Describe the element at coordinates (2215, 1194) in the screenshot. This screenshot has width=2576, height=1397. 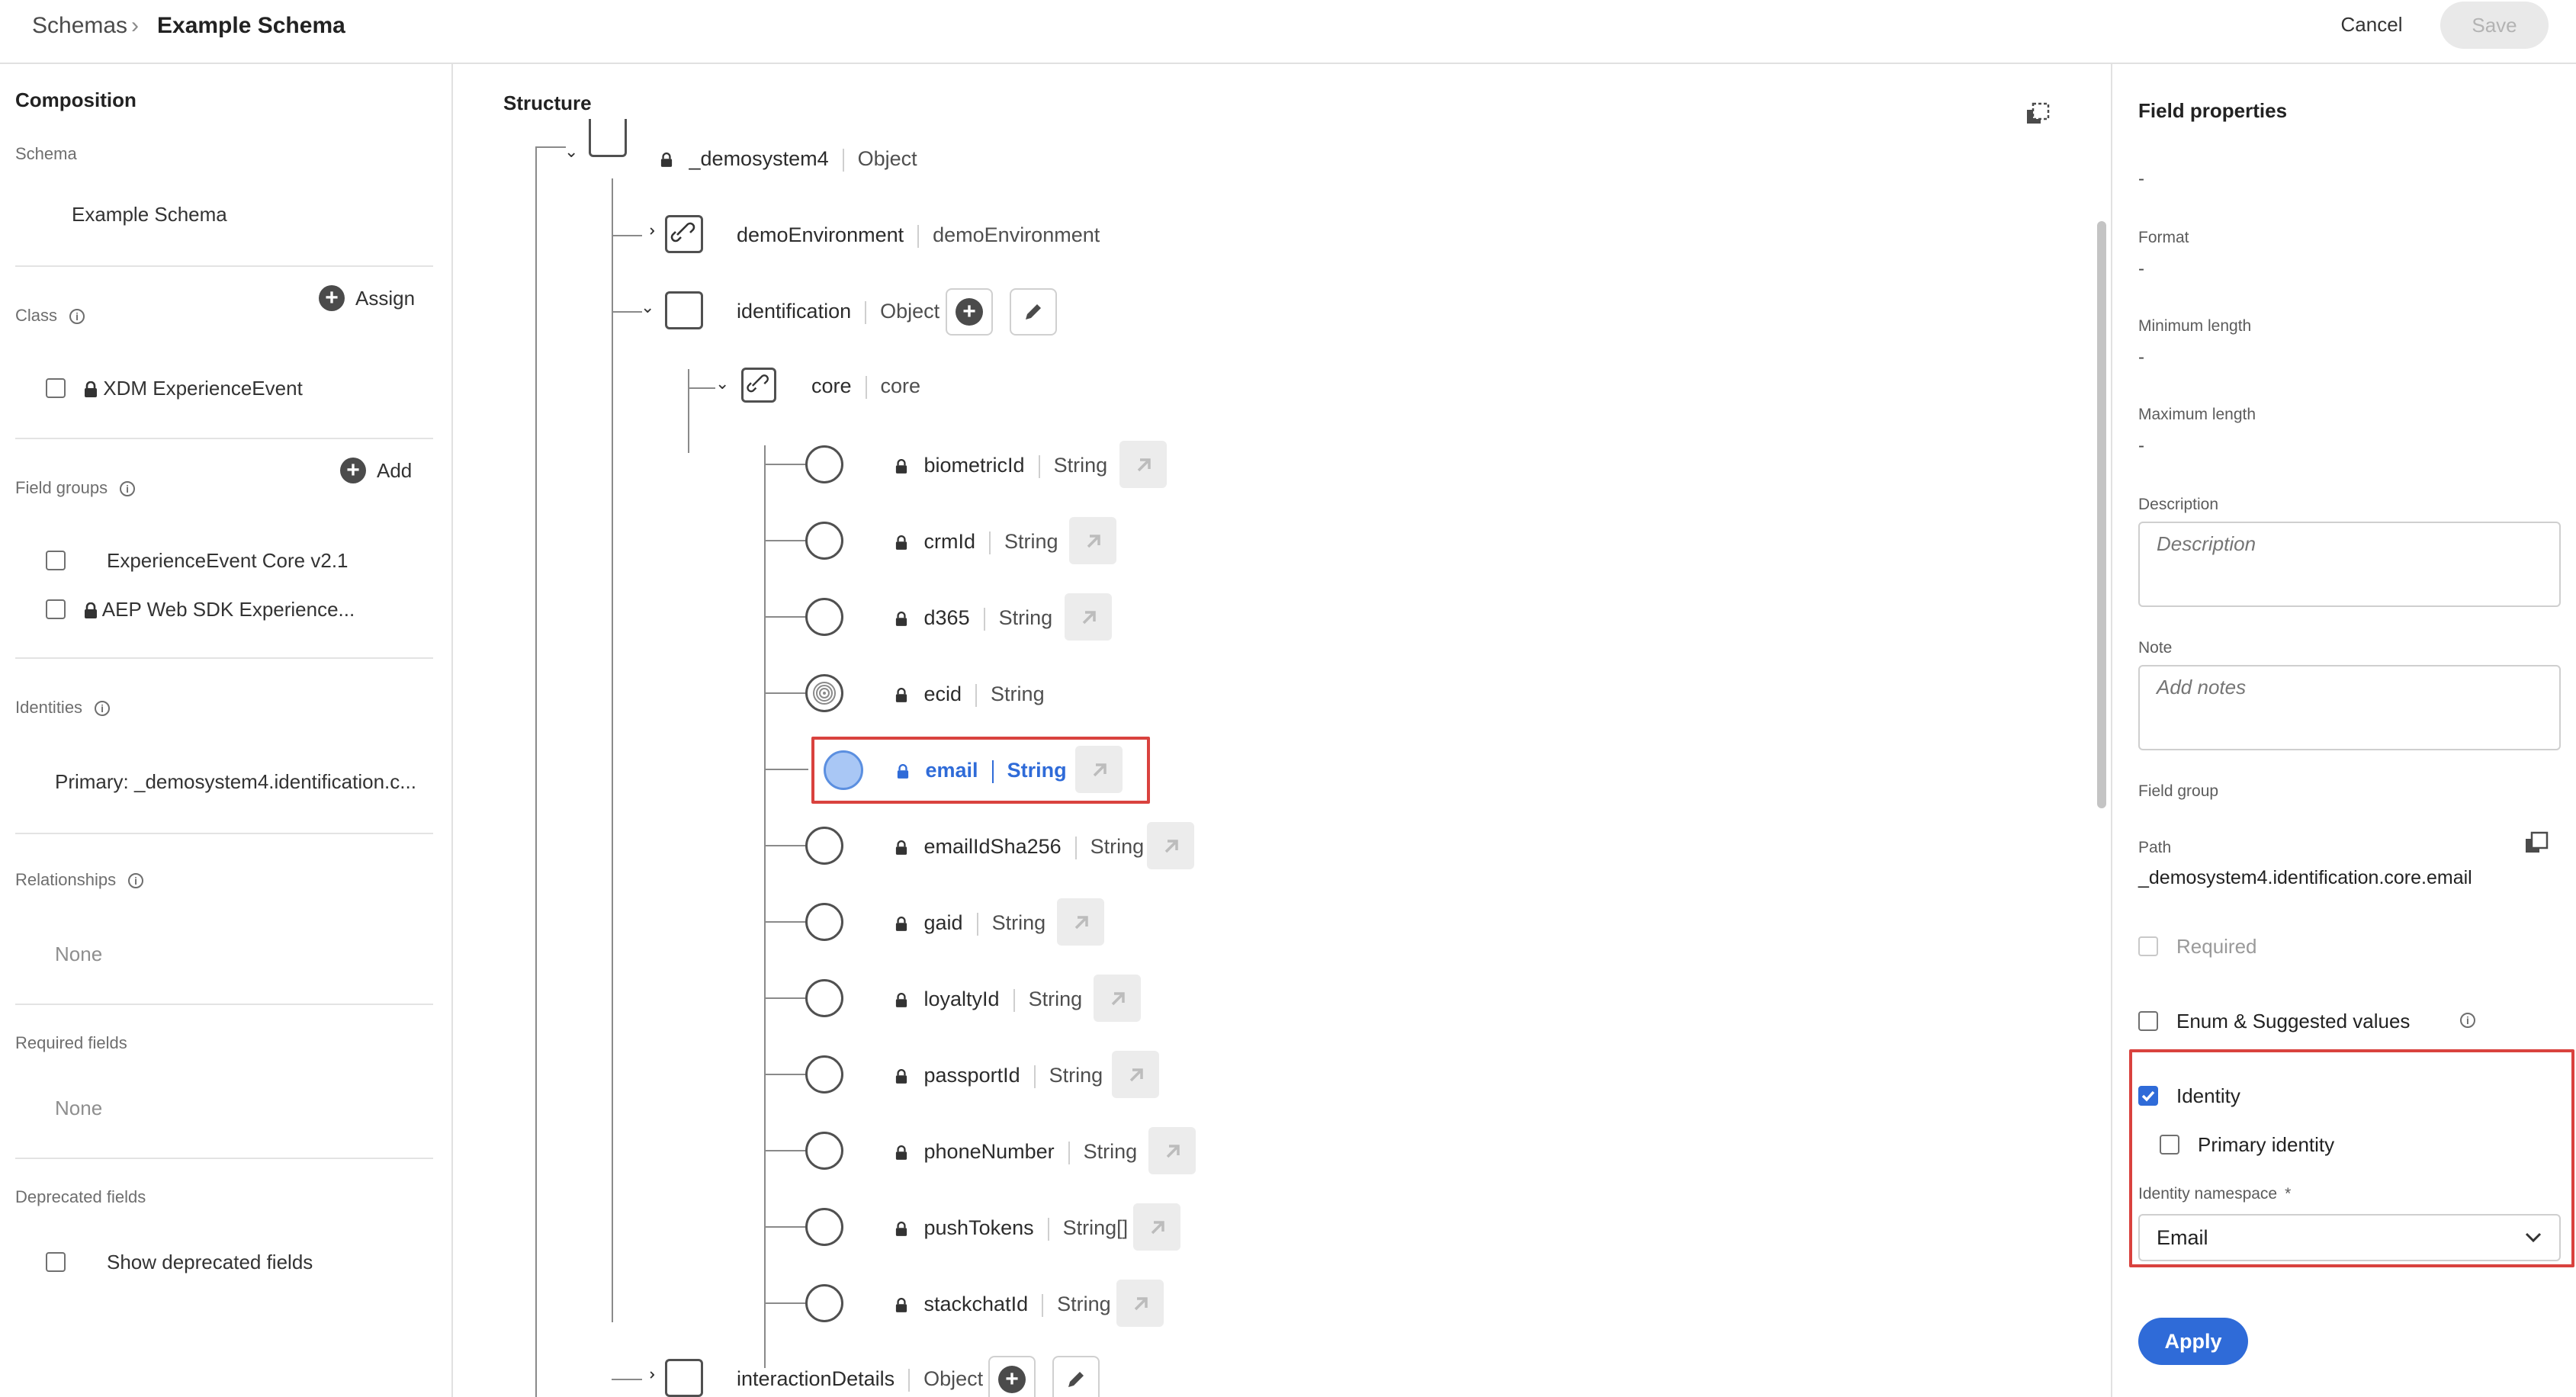
I see `identity-namespace-label: Identity namespace *` at that location.